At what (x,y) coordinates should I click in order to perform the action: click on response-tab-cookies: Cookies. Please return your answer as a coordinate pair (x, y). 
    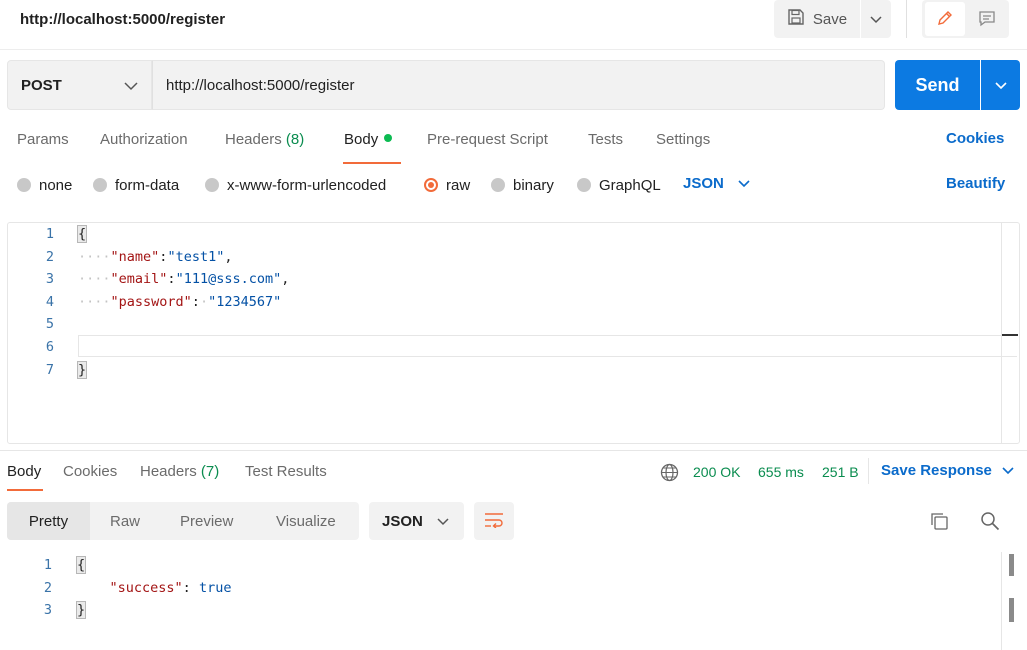
    Looking at the image, I should click on (90, 472).